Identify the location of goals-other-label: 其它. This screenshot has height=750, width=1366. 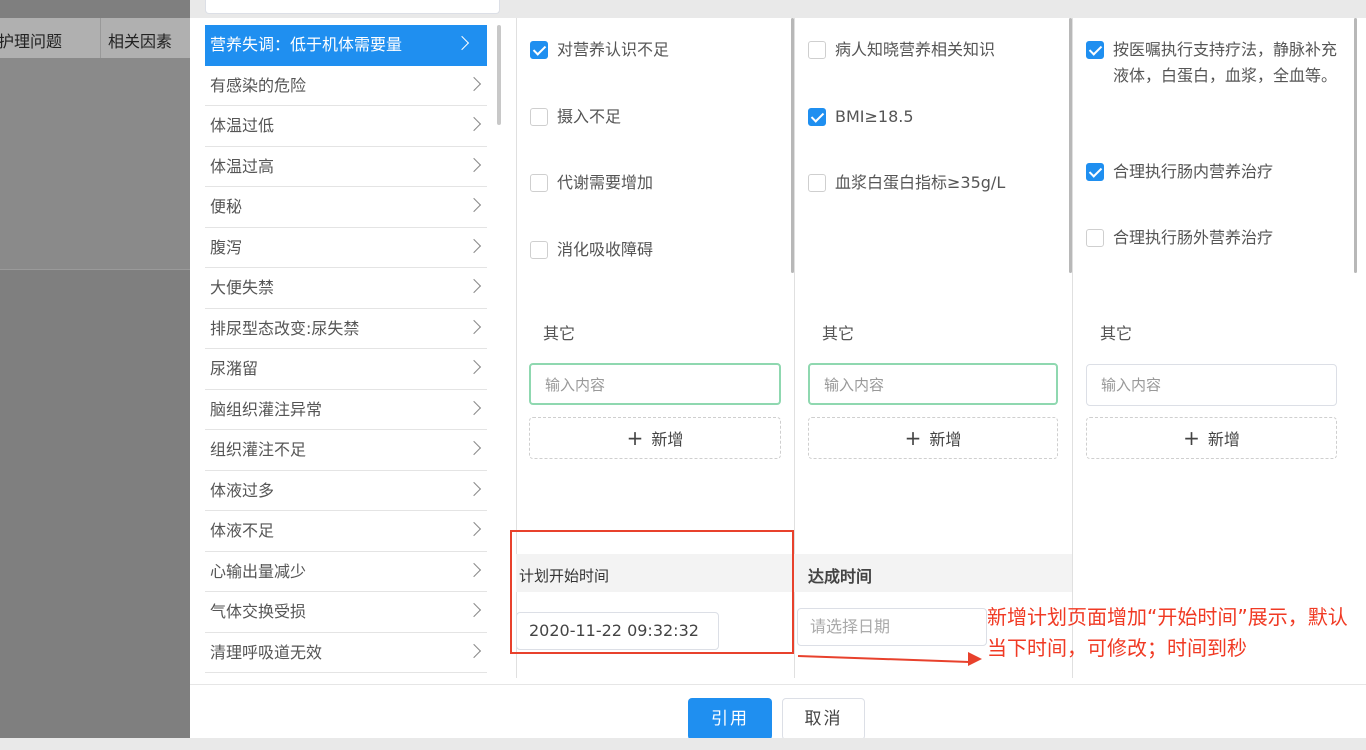
(838, 333).